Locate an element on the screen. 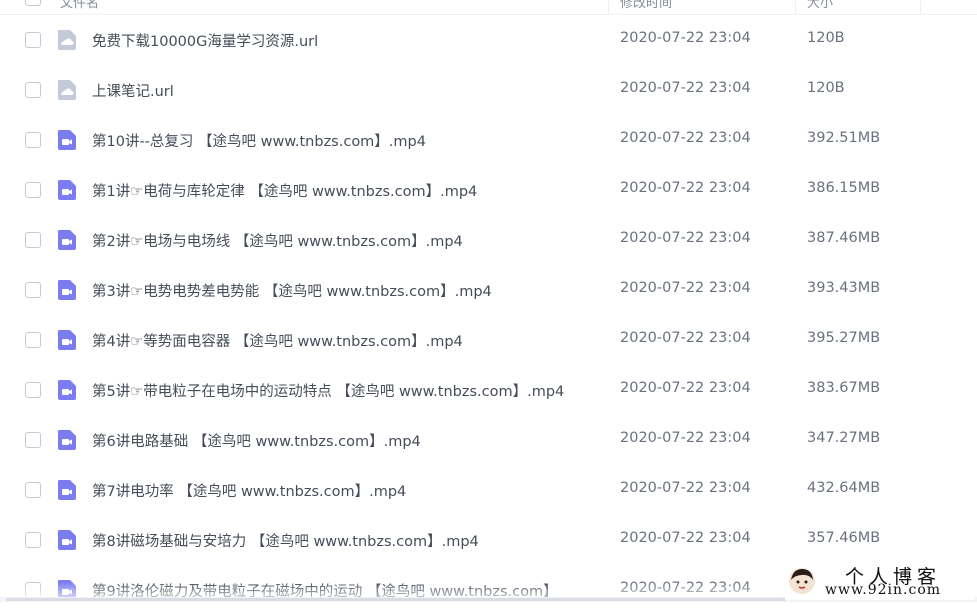 The height and width of the screenshot is (615, 977). avatar-icon is located at coordinates (802, 581).